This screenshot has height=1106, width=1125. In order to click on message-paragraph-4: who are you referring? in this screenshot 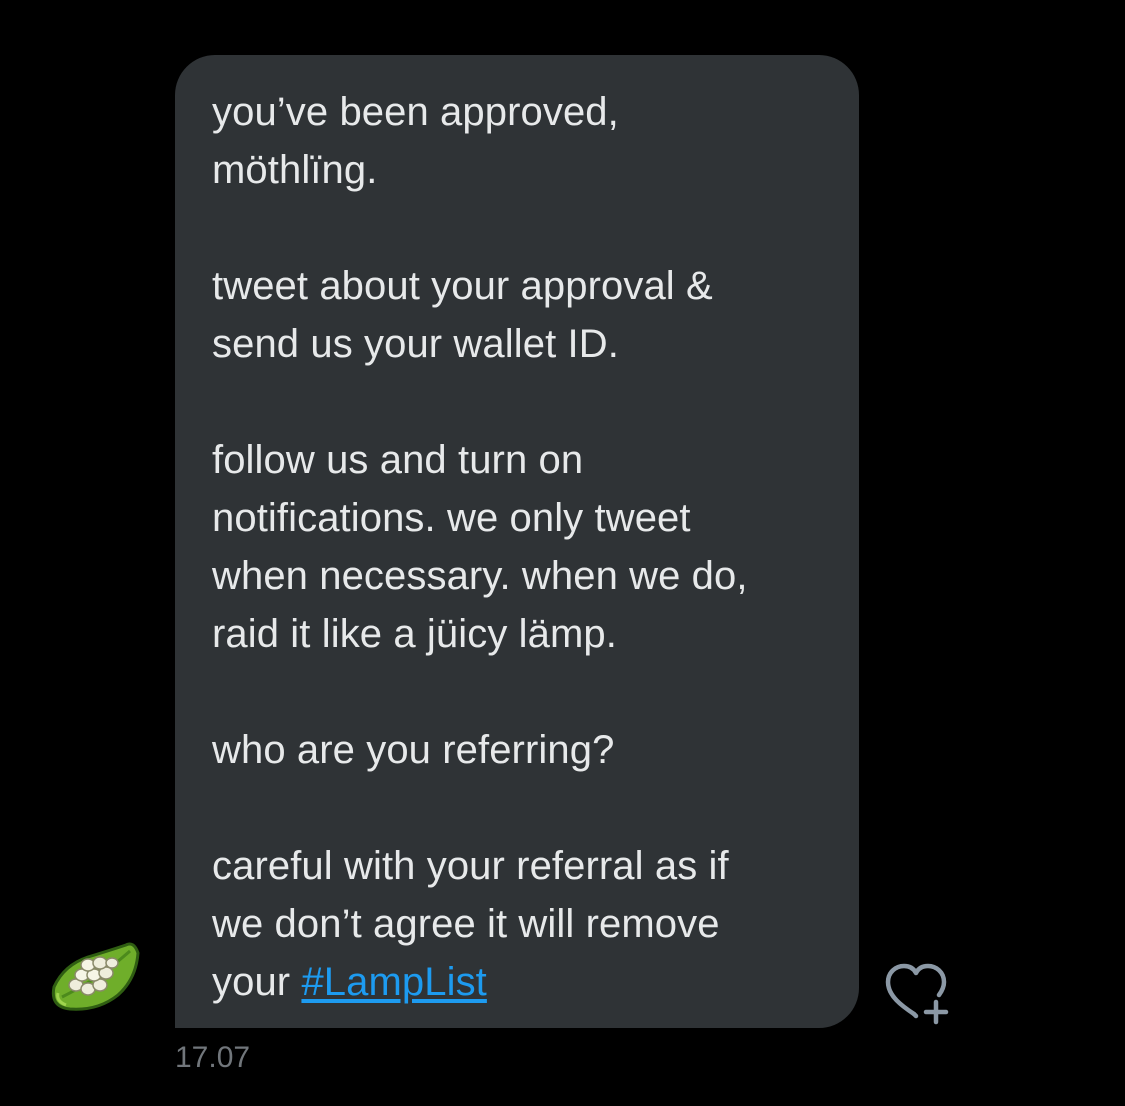, I will do `click(413, 750)`.